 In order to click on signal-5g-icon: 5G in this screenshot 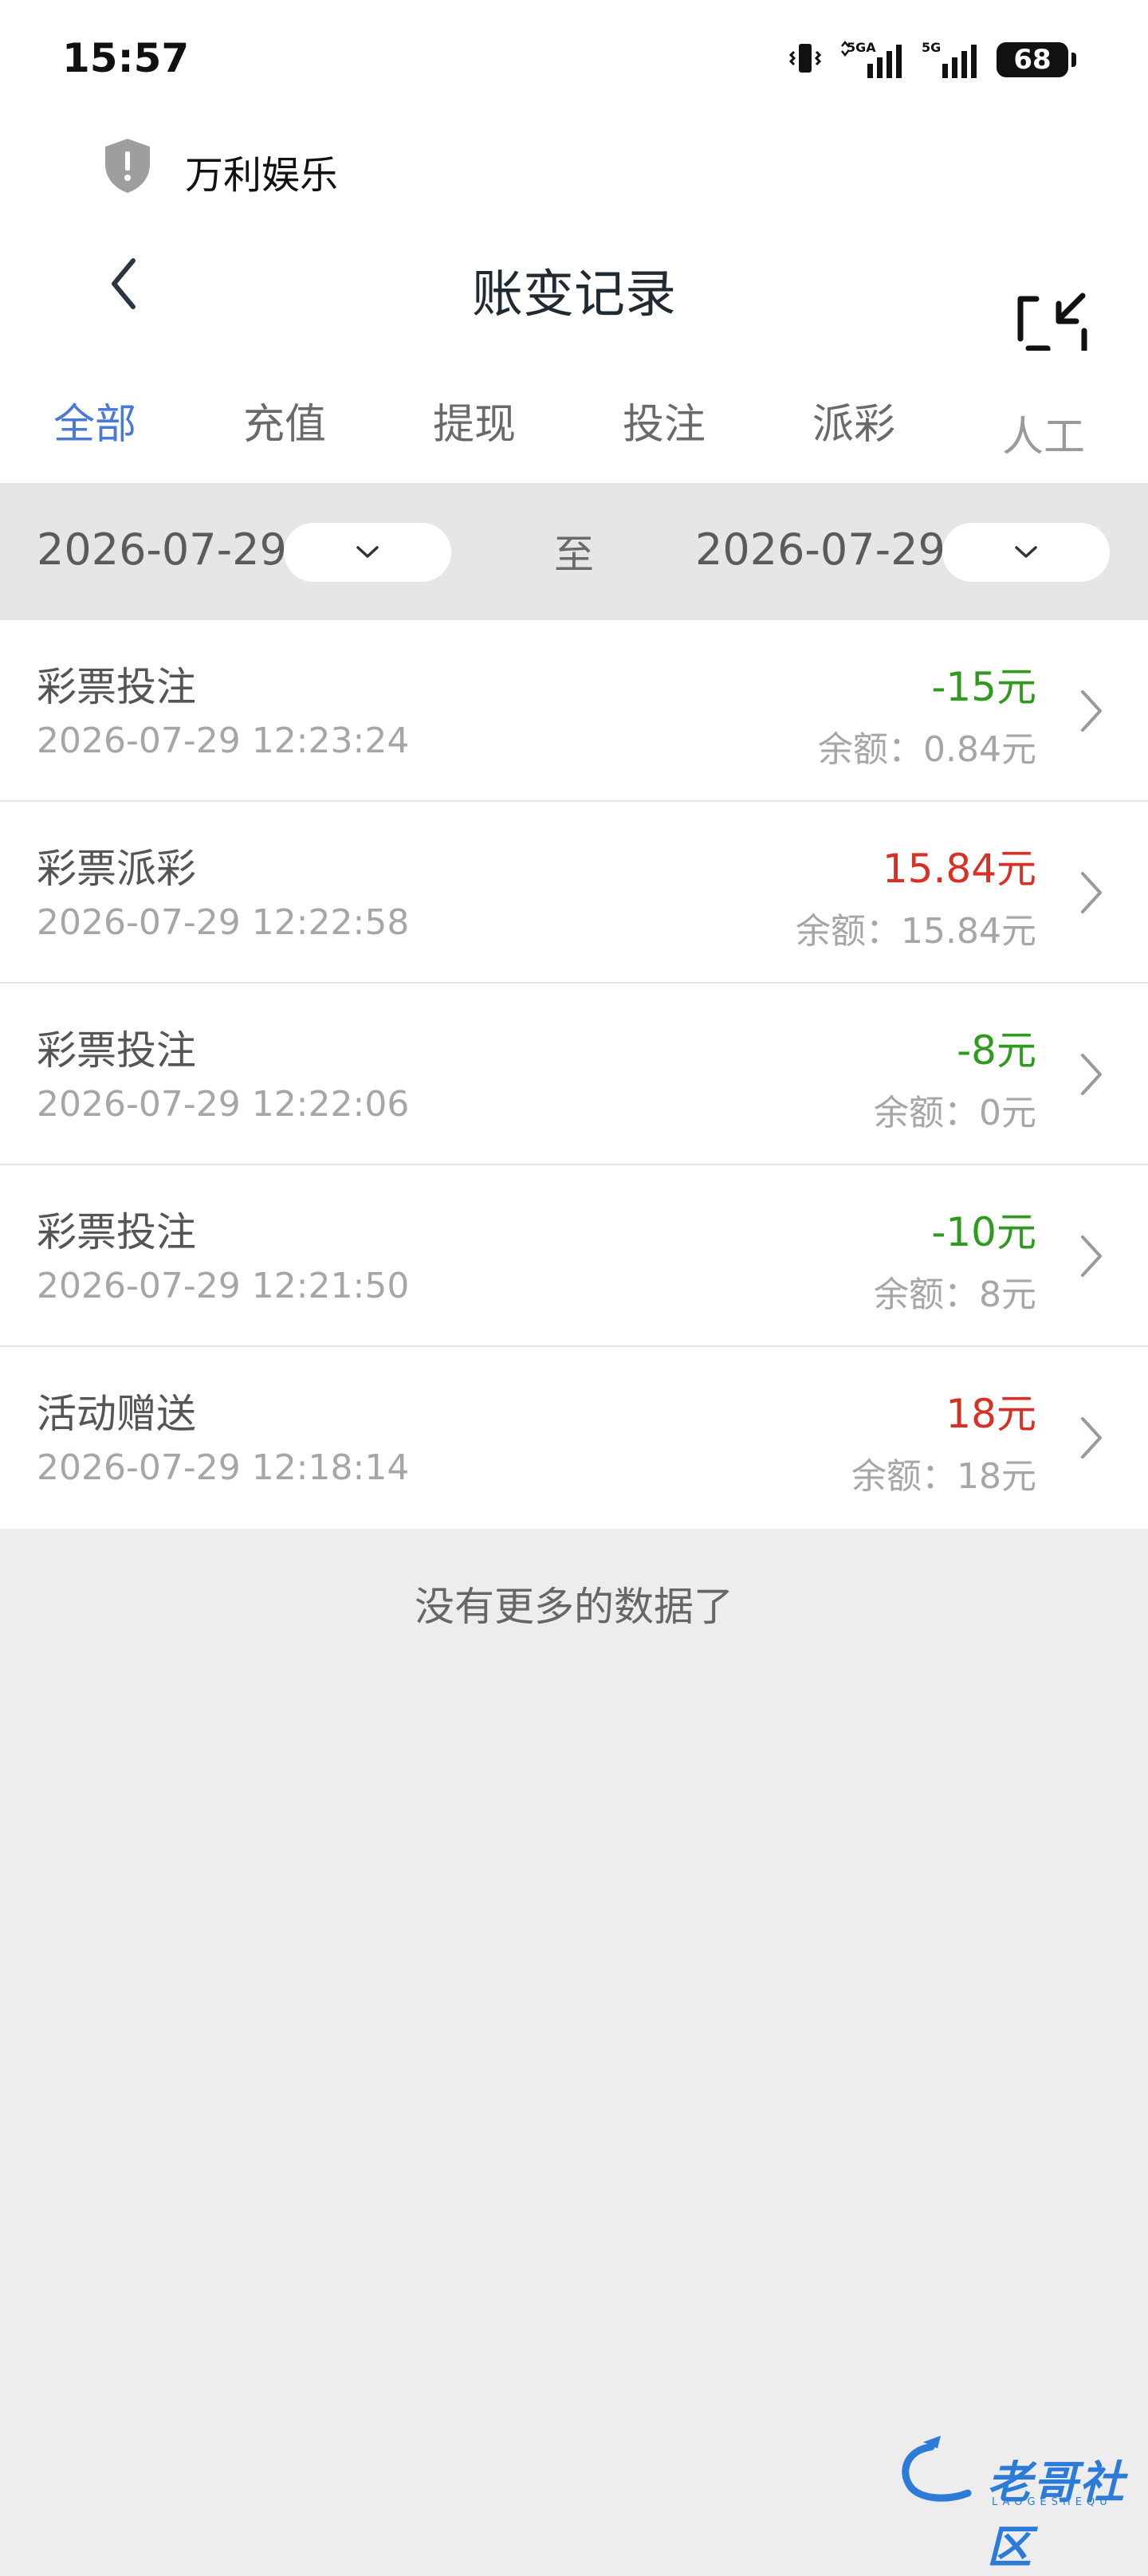, I will do `click(950, 60)`.